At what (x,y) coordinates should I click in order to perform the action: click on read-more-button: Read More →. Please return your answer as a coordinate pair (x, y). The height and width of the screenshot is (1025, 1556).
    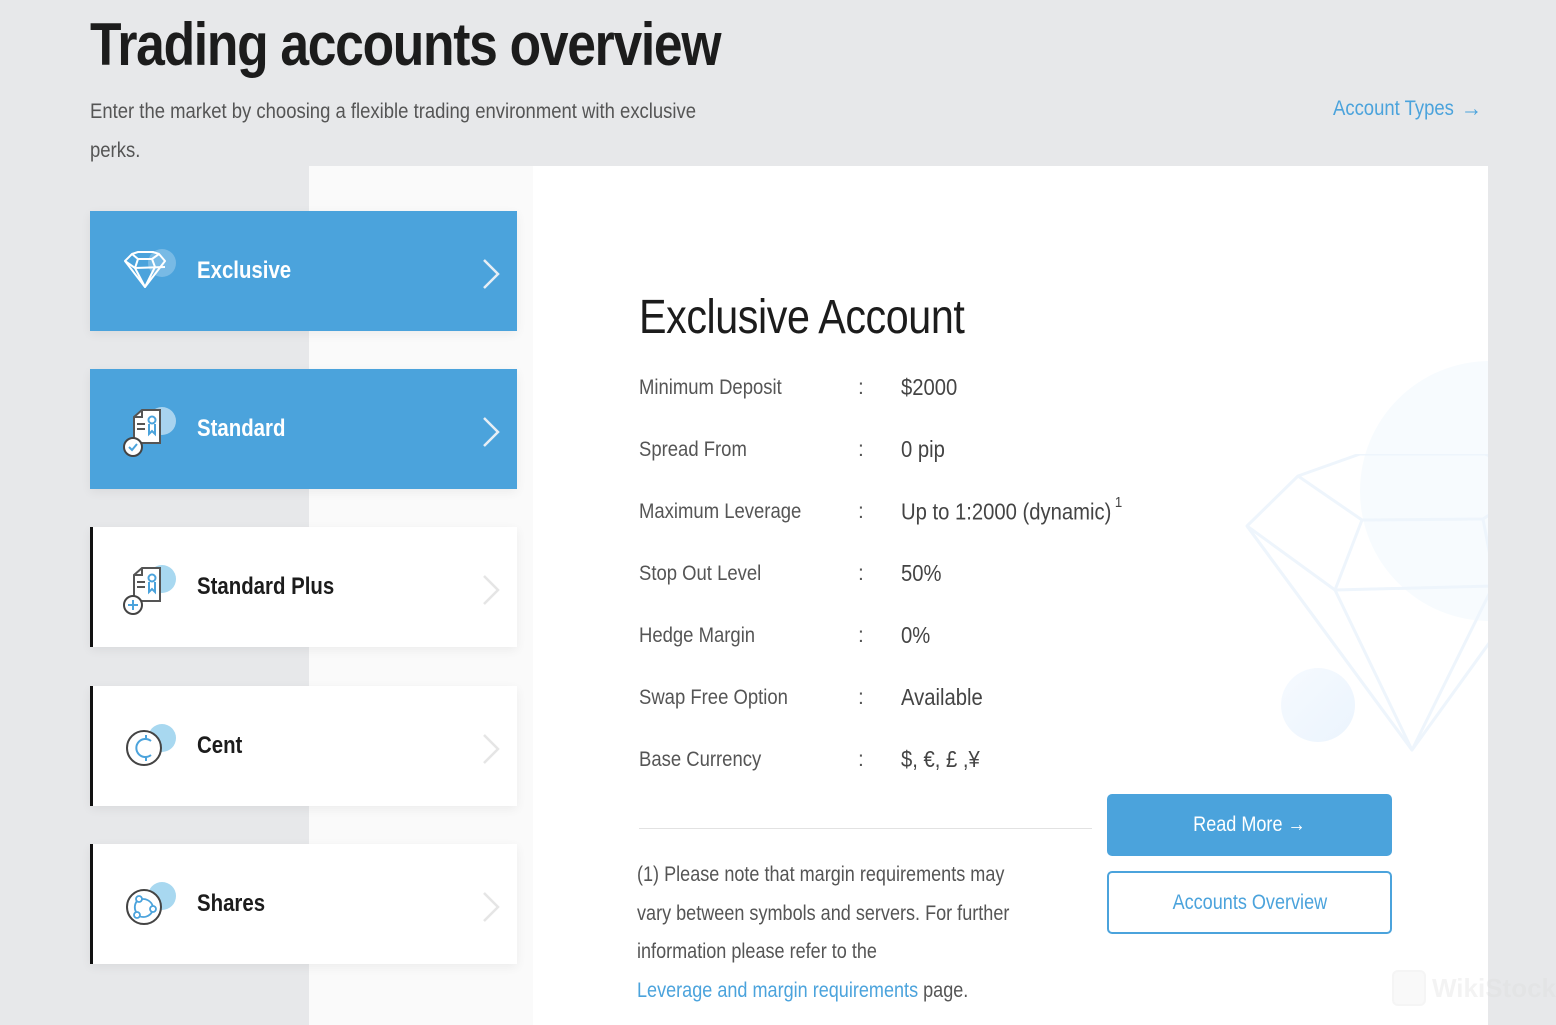
    Looking at the image, I should click on (1249, 825).